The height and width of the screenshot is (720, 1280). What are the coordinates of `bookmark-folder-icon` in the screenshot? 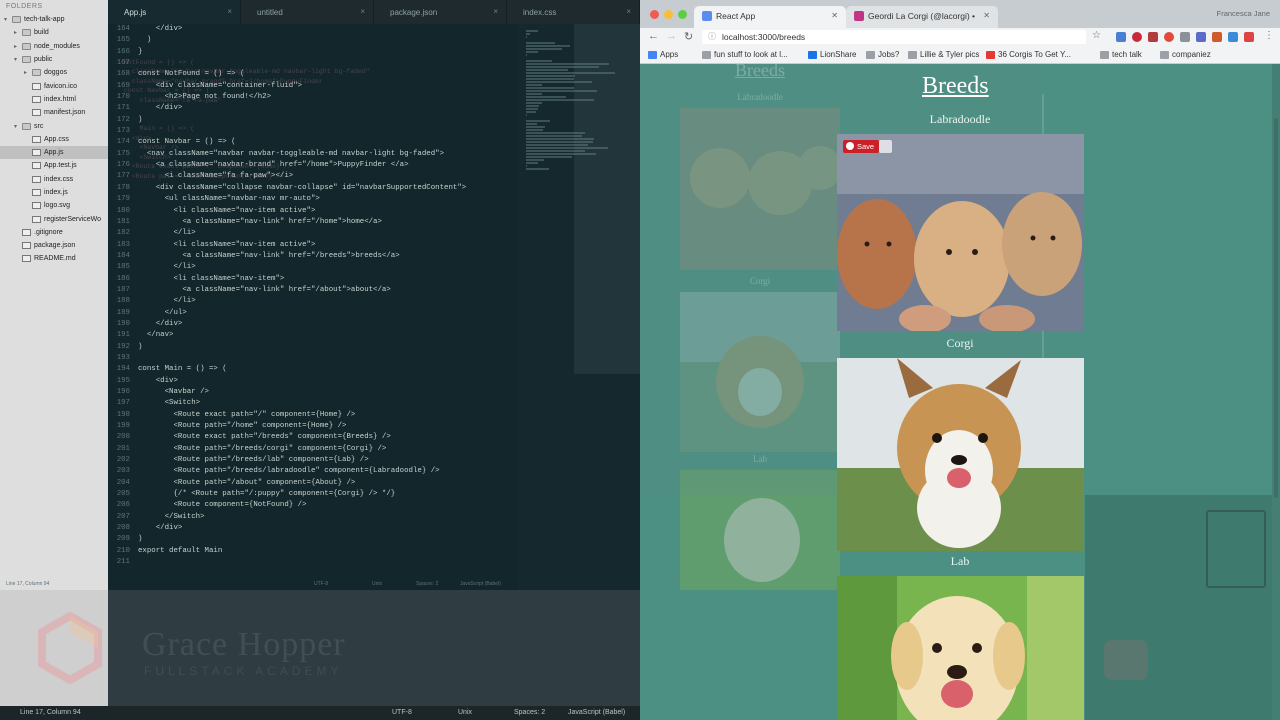 It's located at (706, 54).